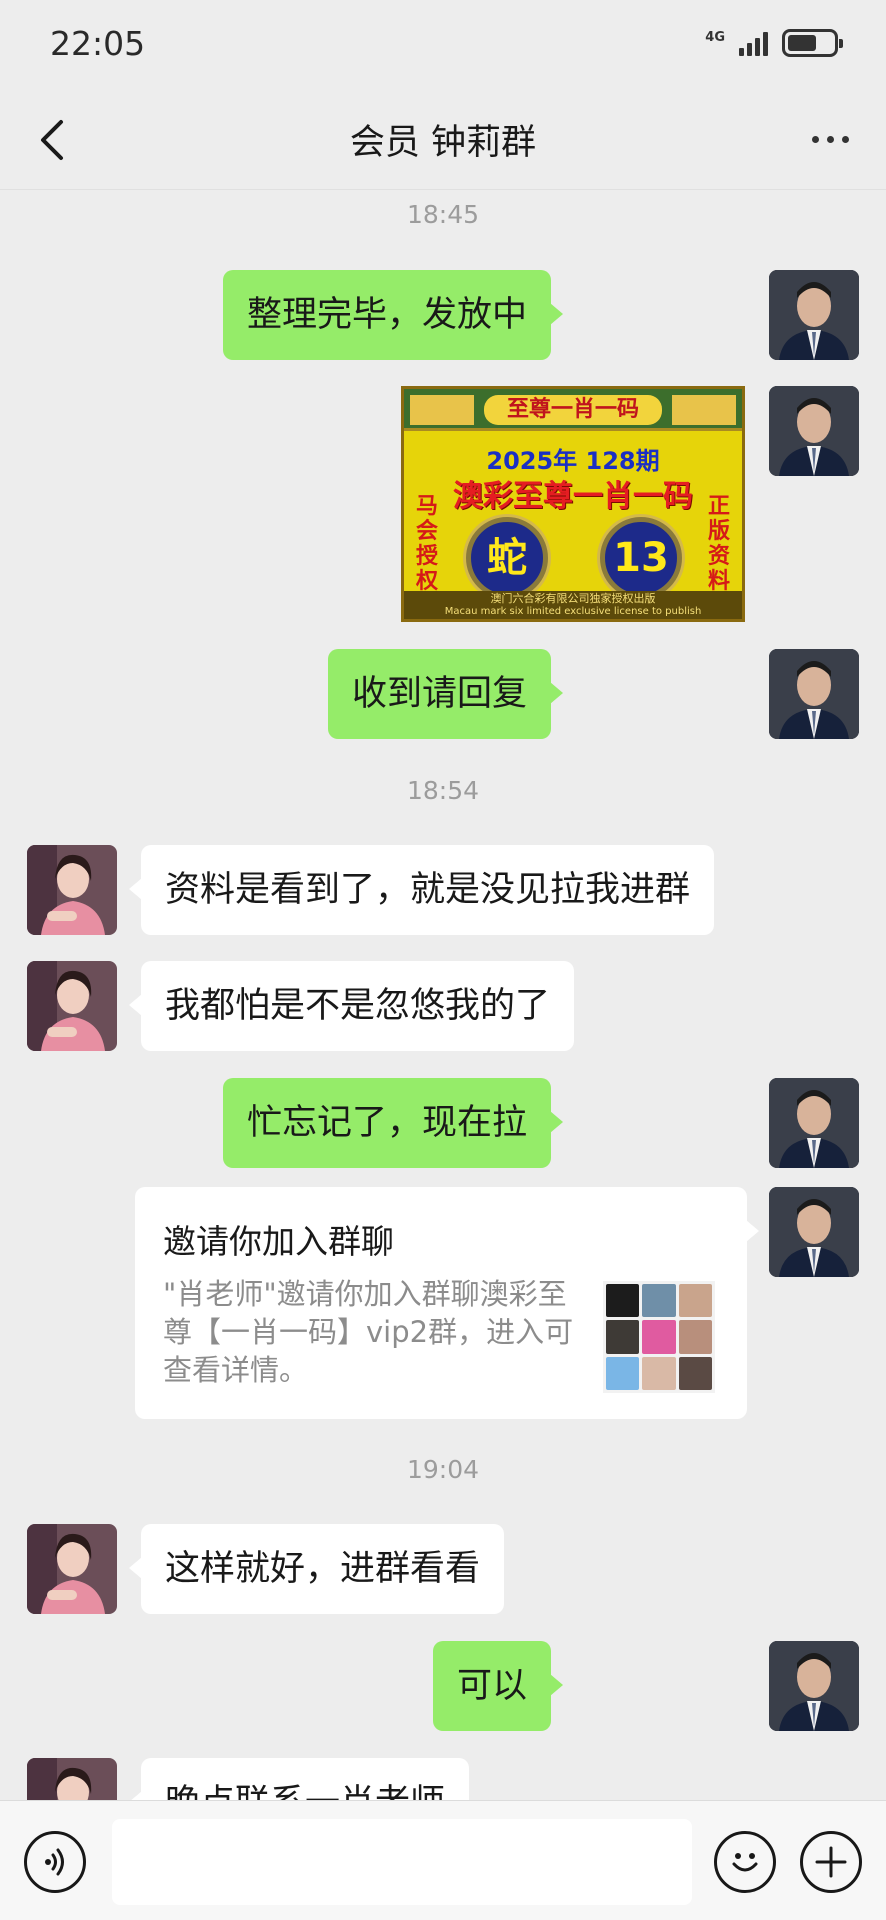 The width and height of the screenshot is (886, 1920). What do you see at coordinates (573, 496) in the screenshot?
I see `image-brand: 澳彩至尊一肖一码` at bounding box center [573, 496].